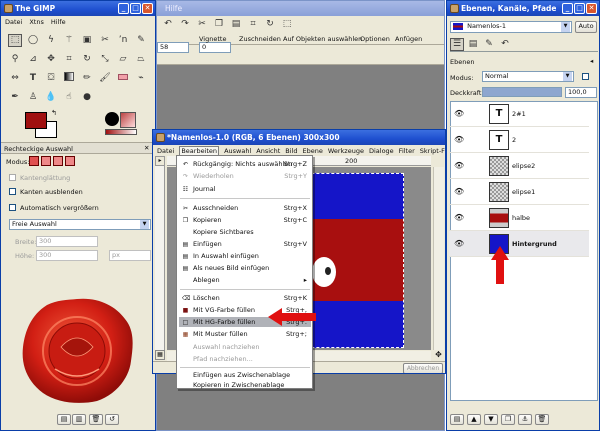  What do you see at coordinates (519, 192) in the screenshot?
I see `layer-row: 👁 elipse1` at bounding box center [519, 192].